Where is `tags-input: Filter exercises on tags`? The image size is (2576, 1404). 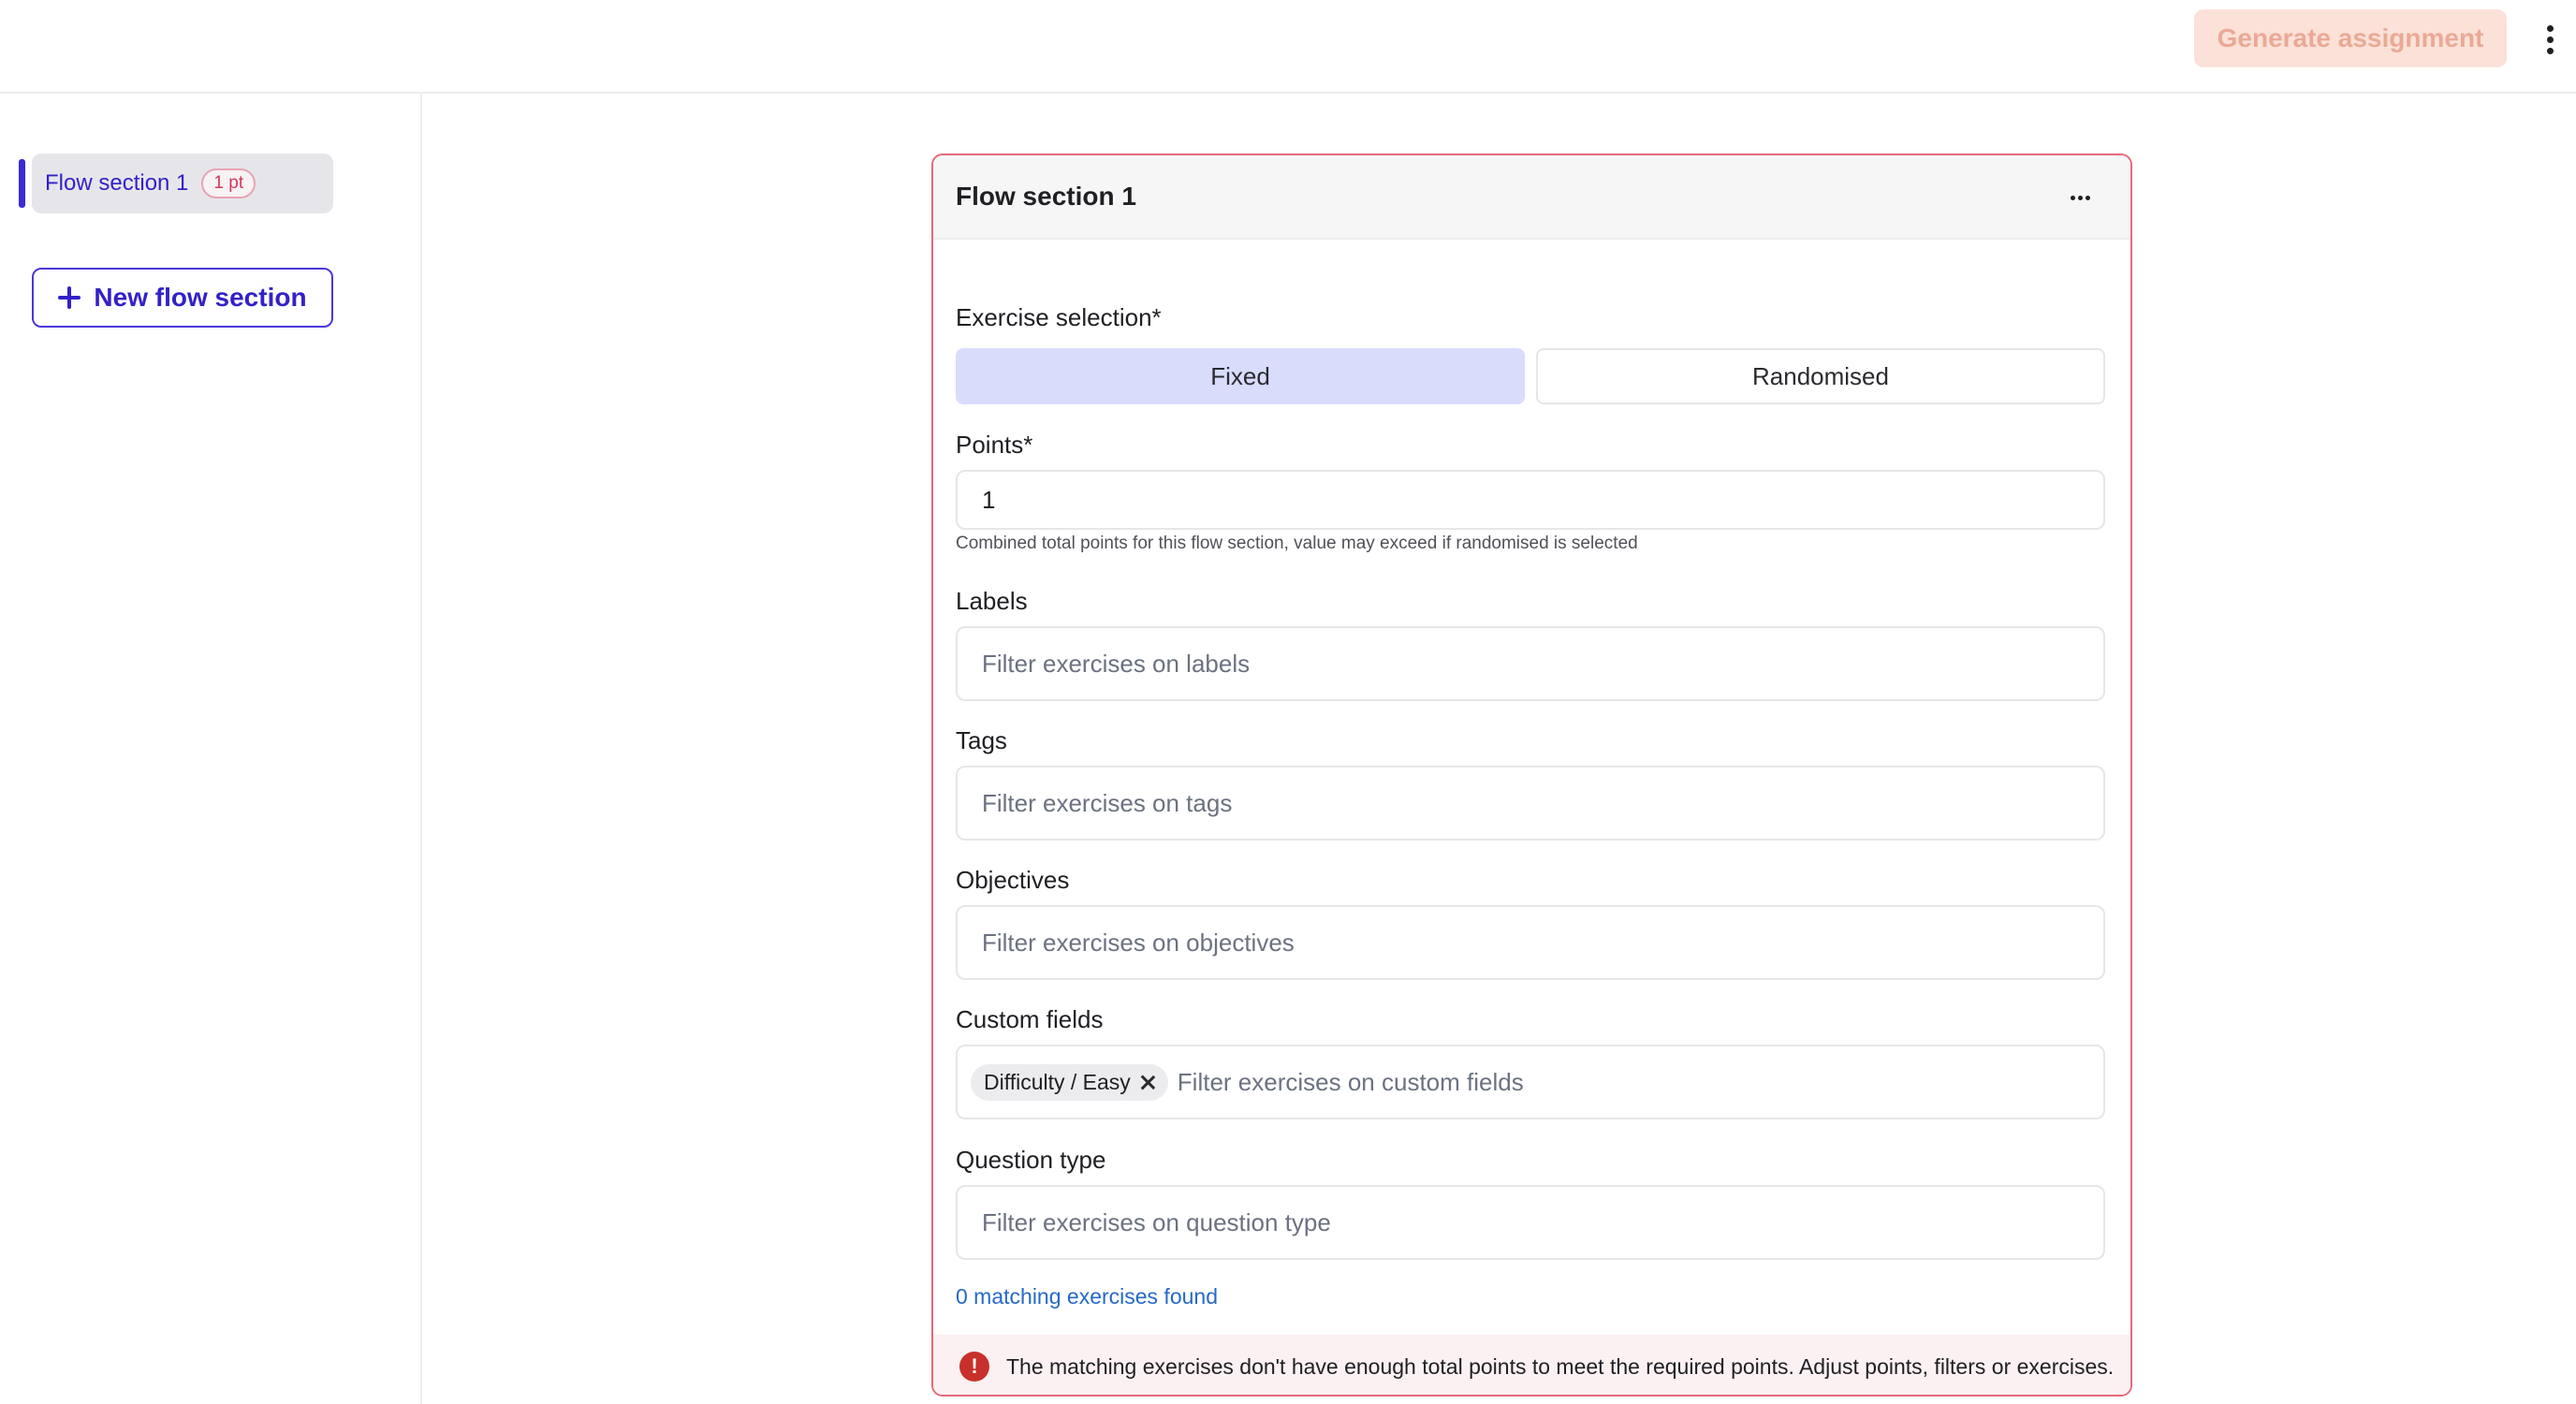
tags-input: Filter exercises on tags is located at coordinates (1530, 803).